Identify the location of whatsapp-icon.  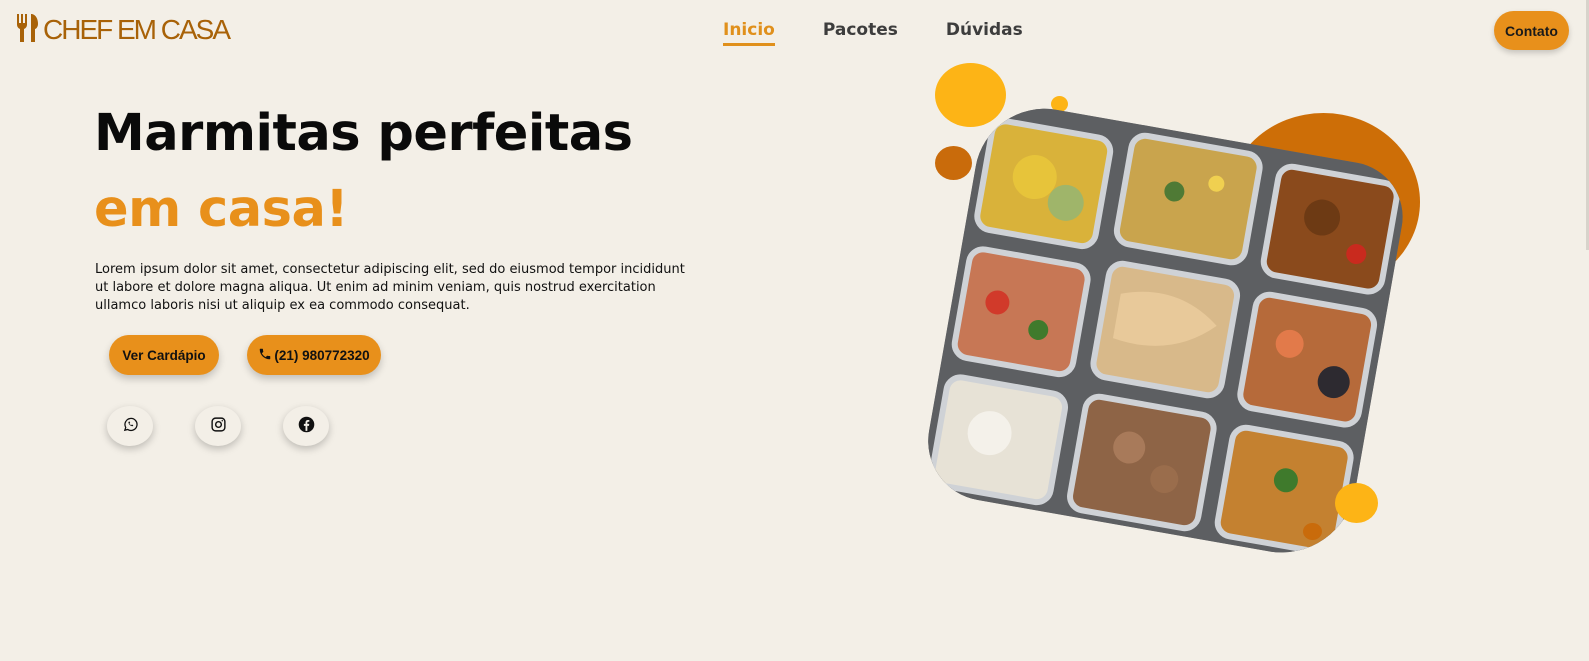
(130, 426).